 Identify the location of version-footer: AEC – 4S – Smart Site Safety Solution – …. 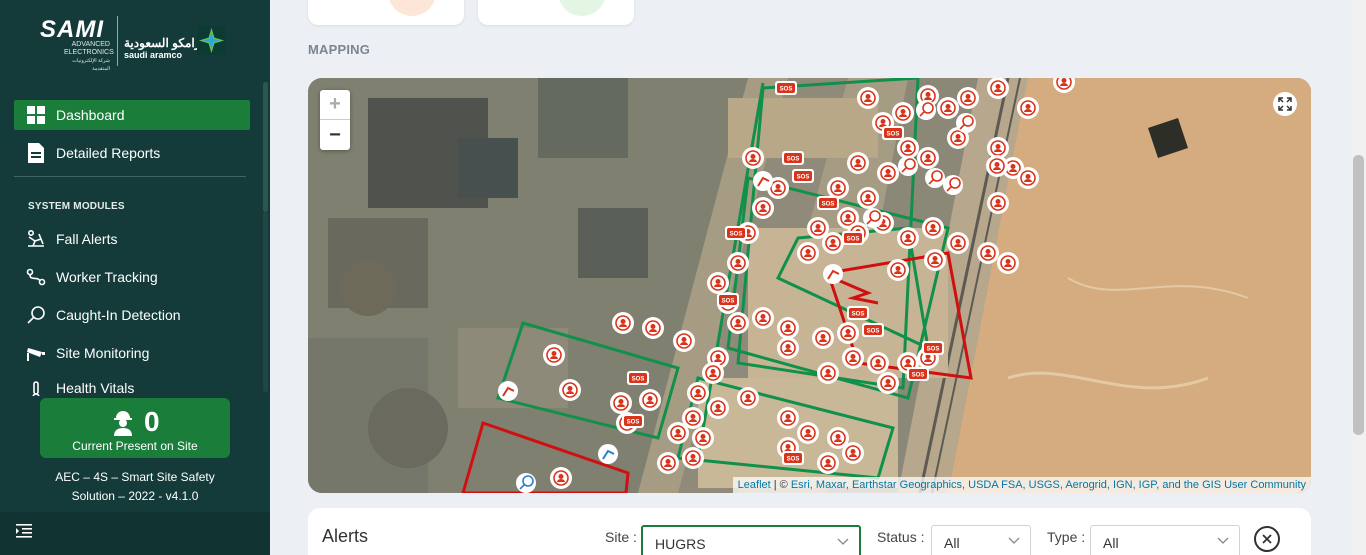
(135, 487).